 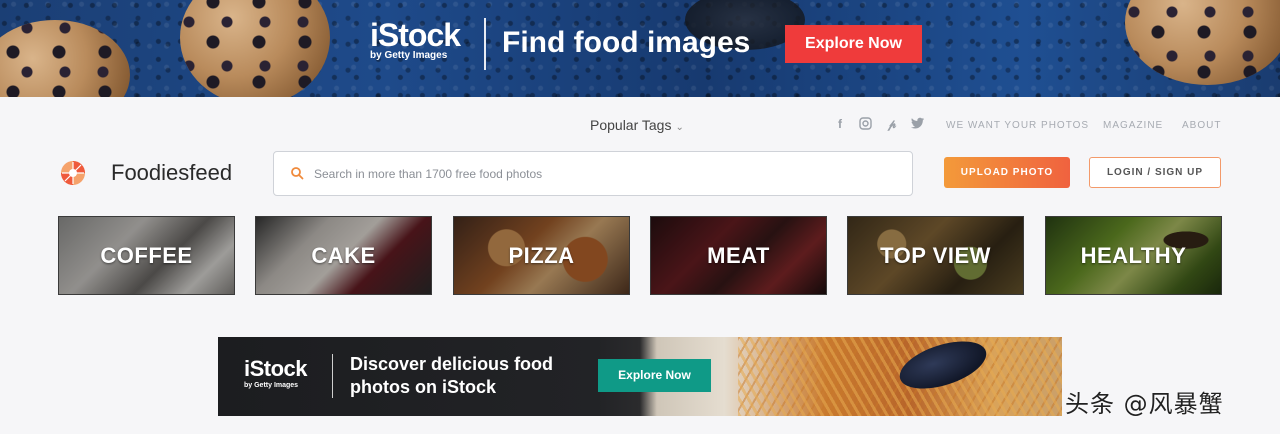 I want to click on category-tile-coffee: COFFEE, so click(x=146, y=255).